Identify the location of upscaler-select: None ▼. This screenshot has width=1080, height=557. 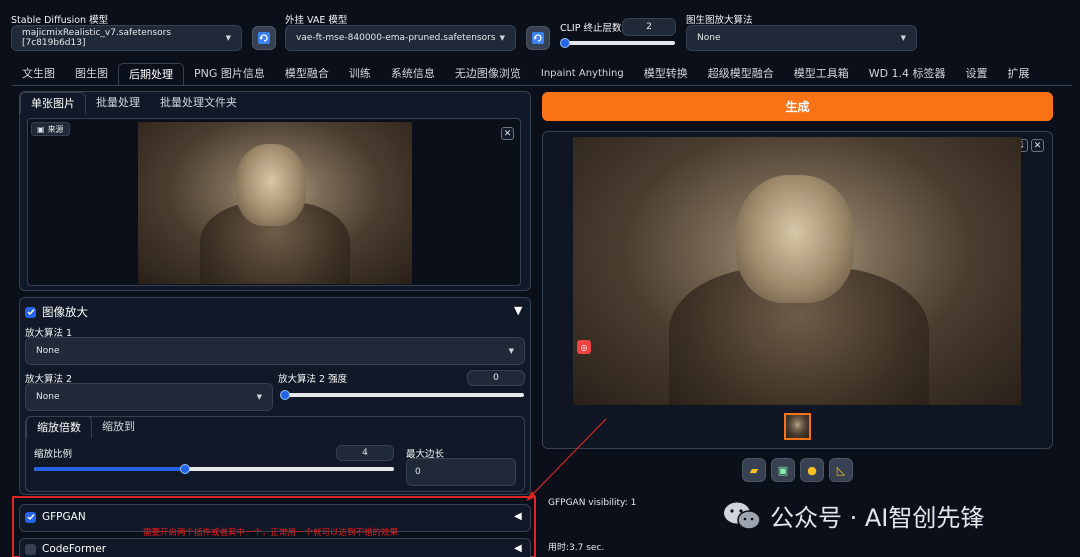
(801, 38).